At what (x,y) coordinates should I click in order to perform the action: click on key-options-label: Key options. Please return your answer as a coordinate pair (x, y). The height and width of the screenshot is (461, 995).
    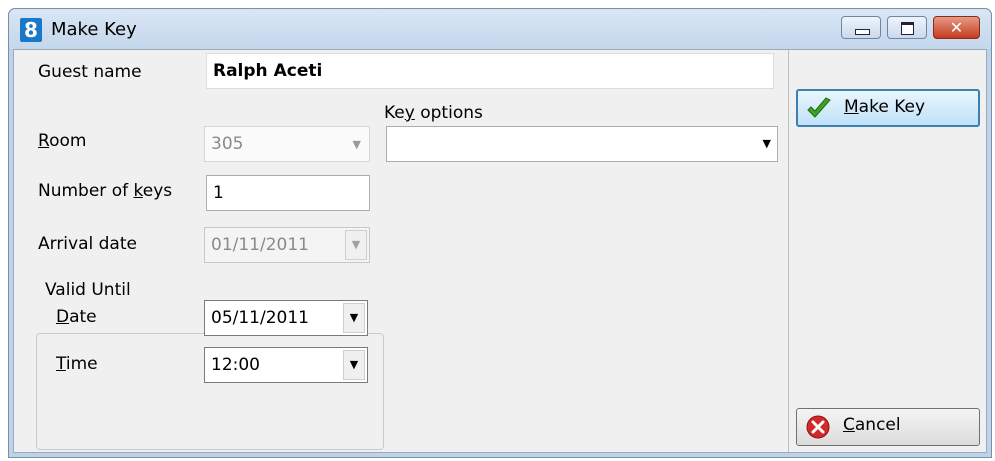
    Looking at the image, I should click on (433, 113).